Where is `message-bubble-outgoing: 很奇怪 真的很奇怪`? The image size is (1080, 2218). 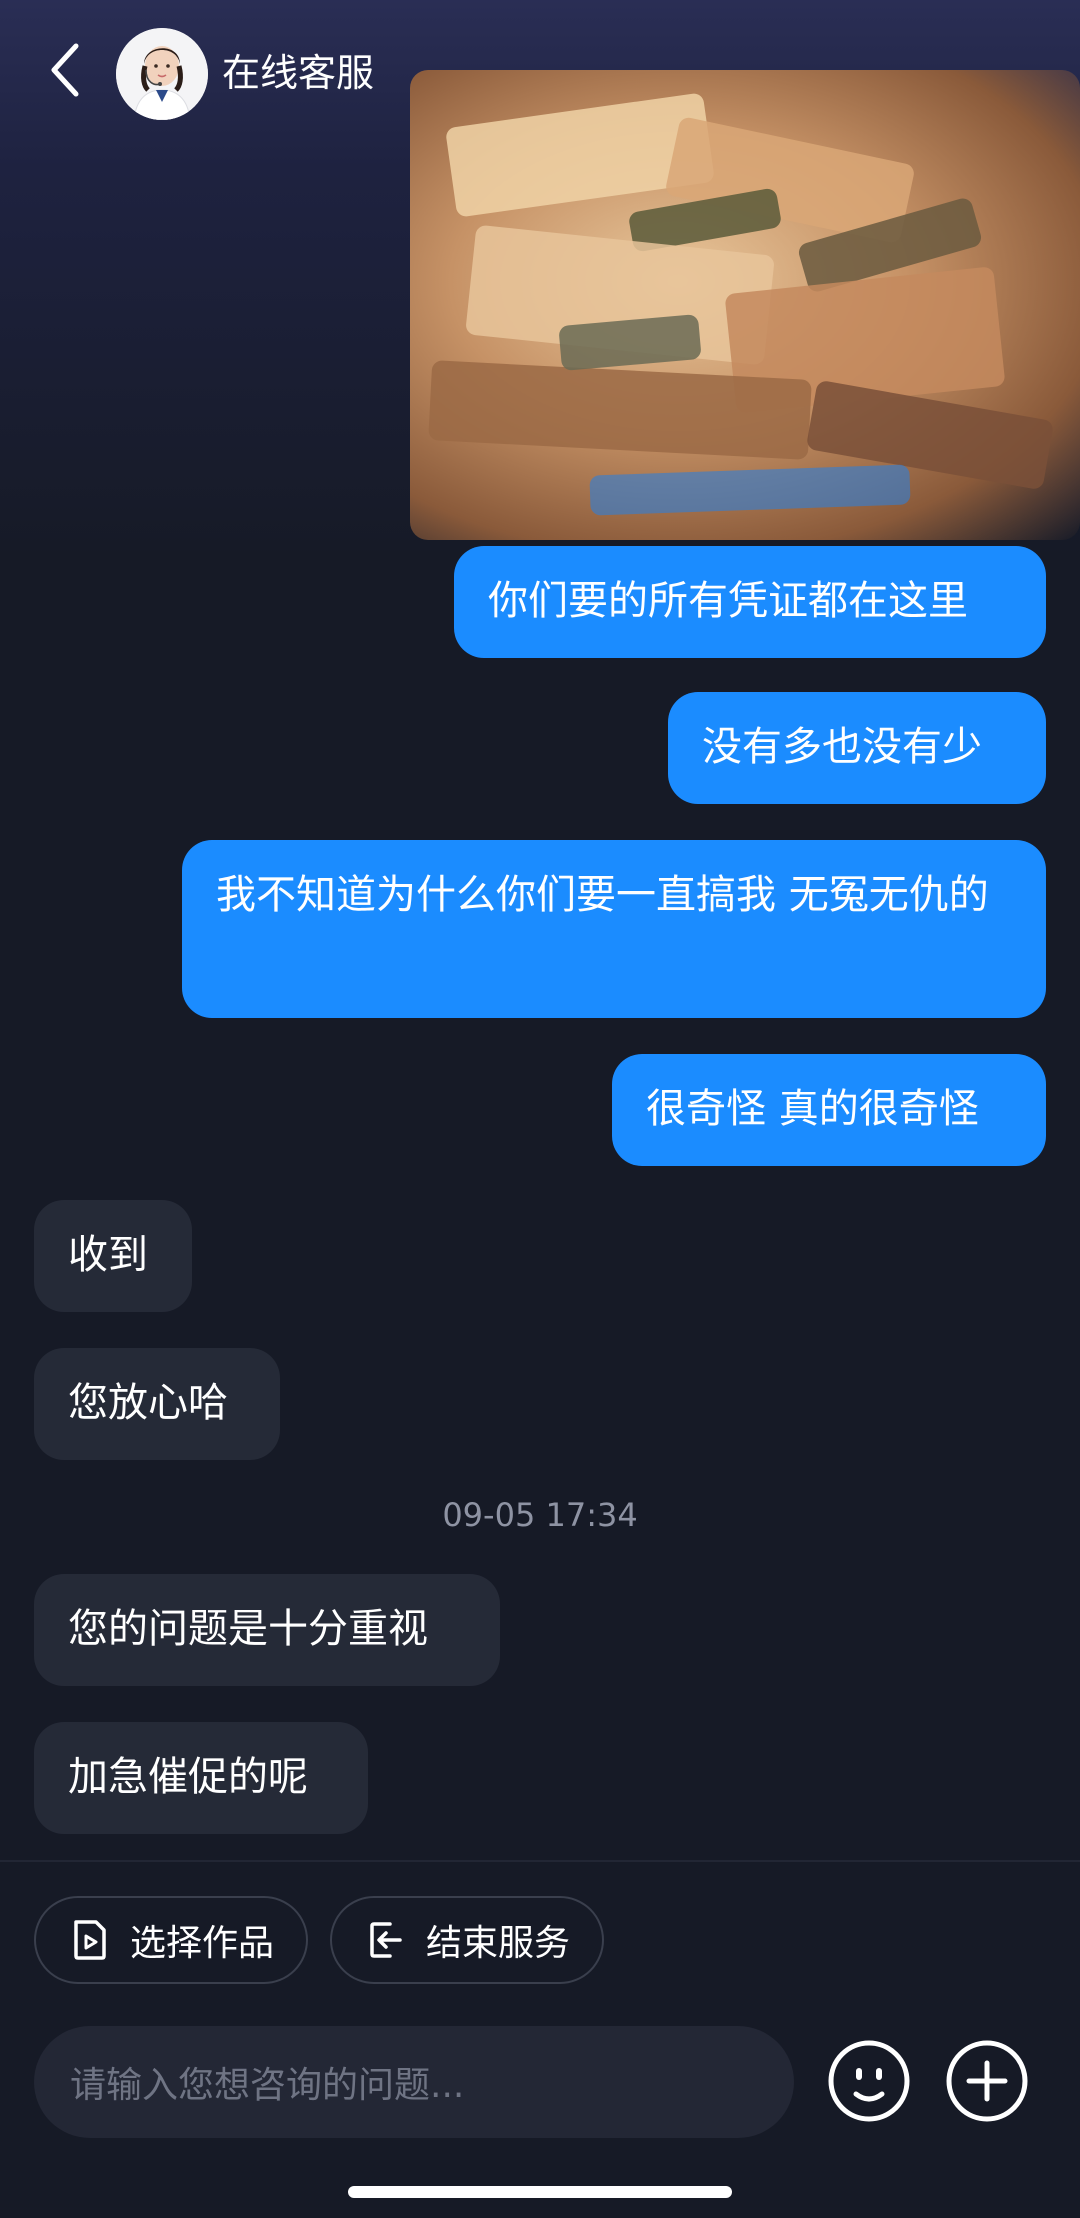 message-bubble-outgoing: 很奇怪 真的很奇怪 is located at coordinates (829, 1110).